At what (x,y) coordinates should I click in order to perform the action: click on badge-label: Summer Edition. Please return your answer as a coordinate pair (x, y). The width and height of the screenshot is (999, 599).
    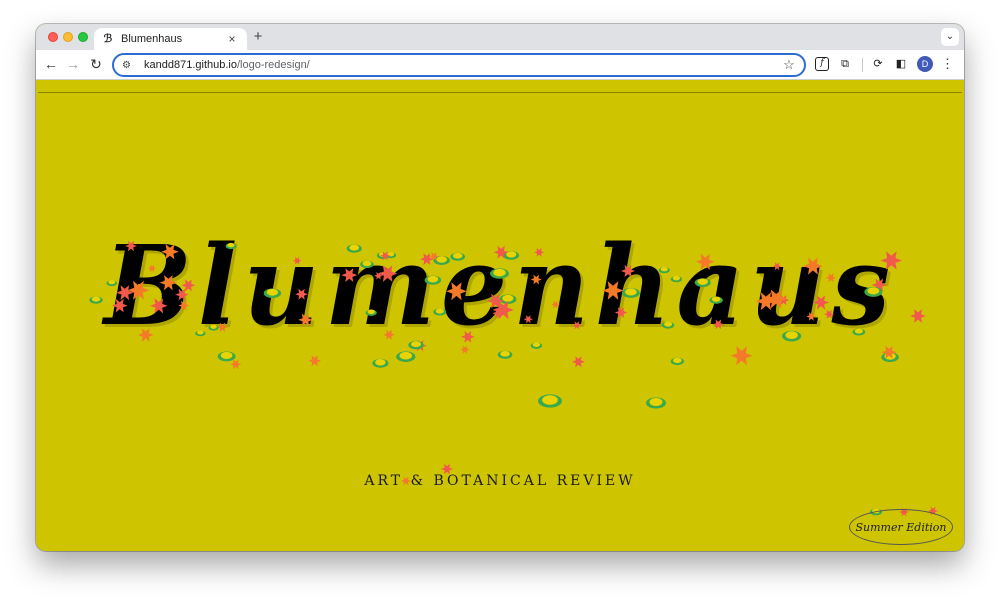
    Looking at the image, I should click on (901, 527).